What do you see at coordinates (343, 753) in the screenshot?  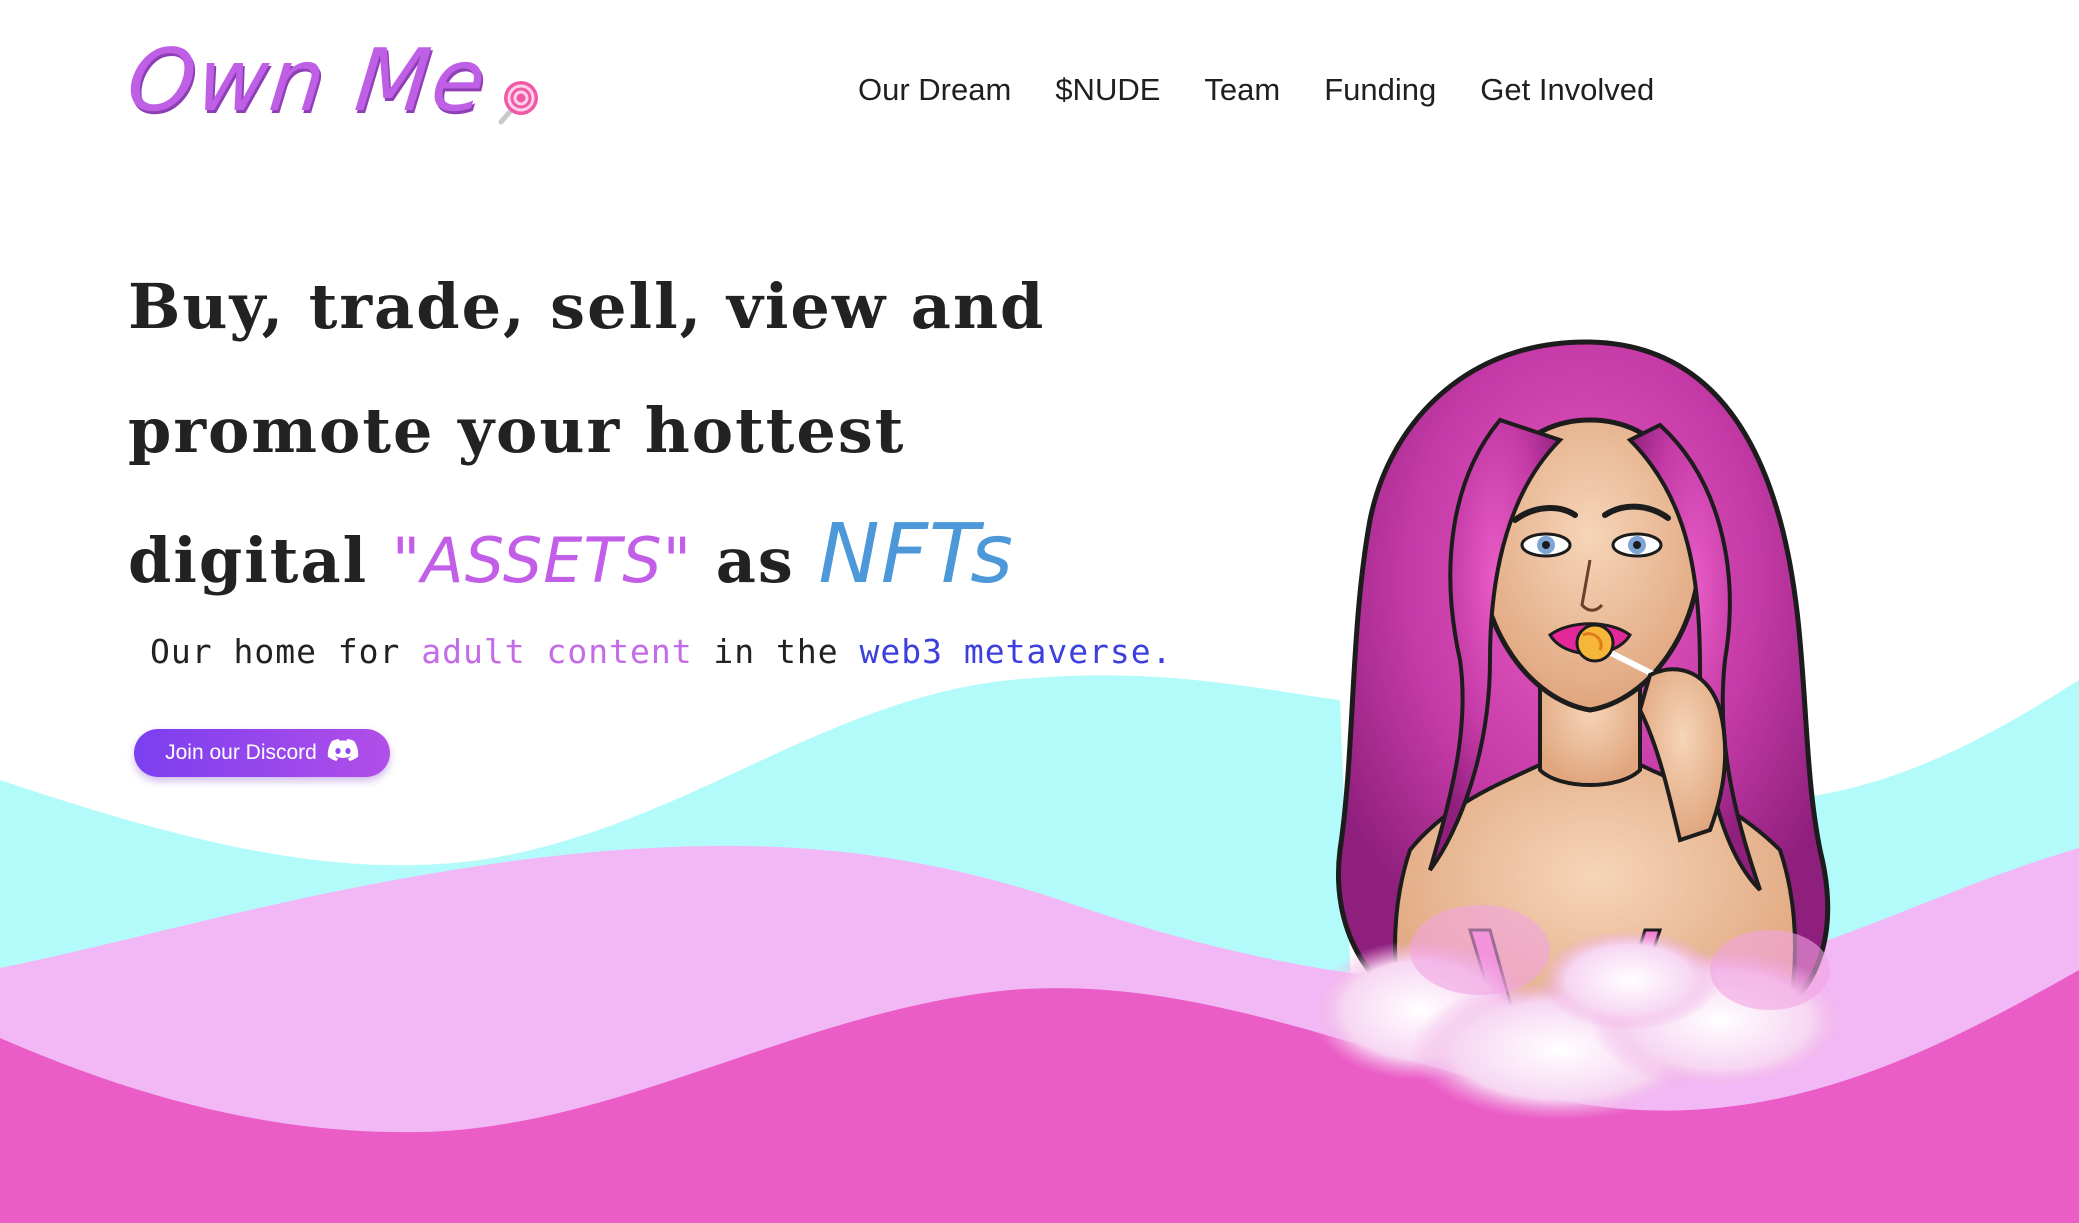 I see `discord-icon` at bounding box center [343, 753].